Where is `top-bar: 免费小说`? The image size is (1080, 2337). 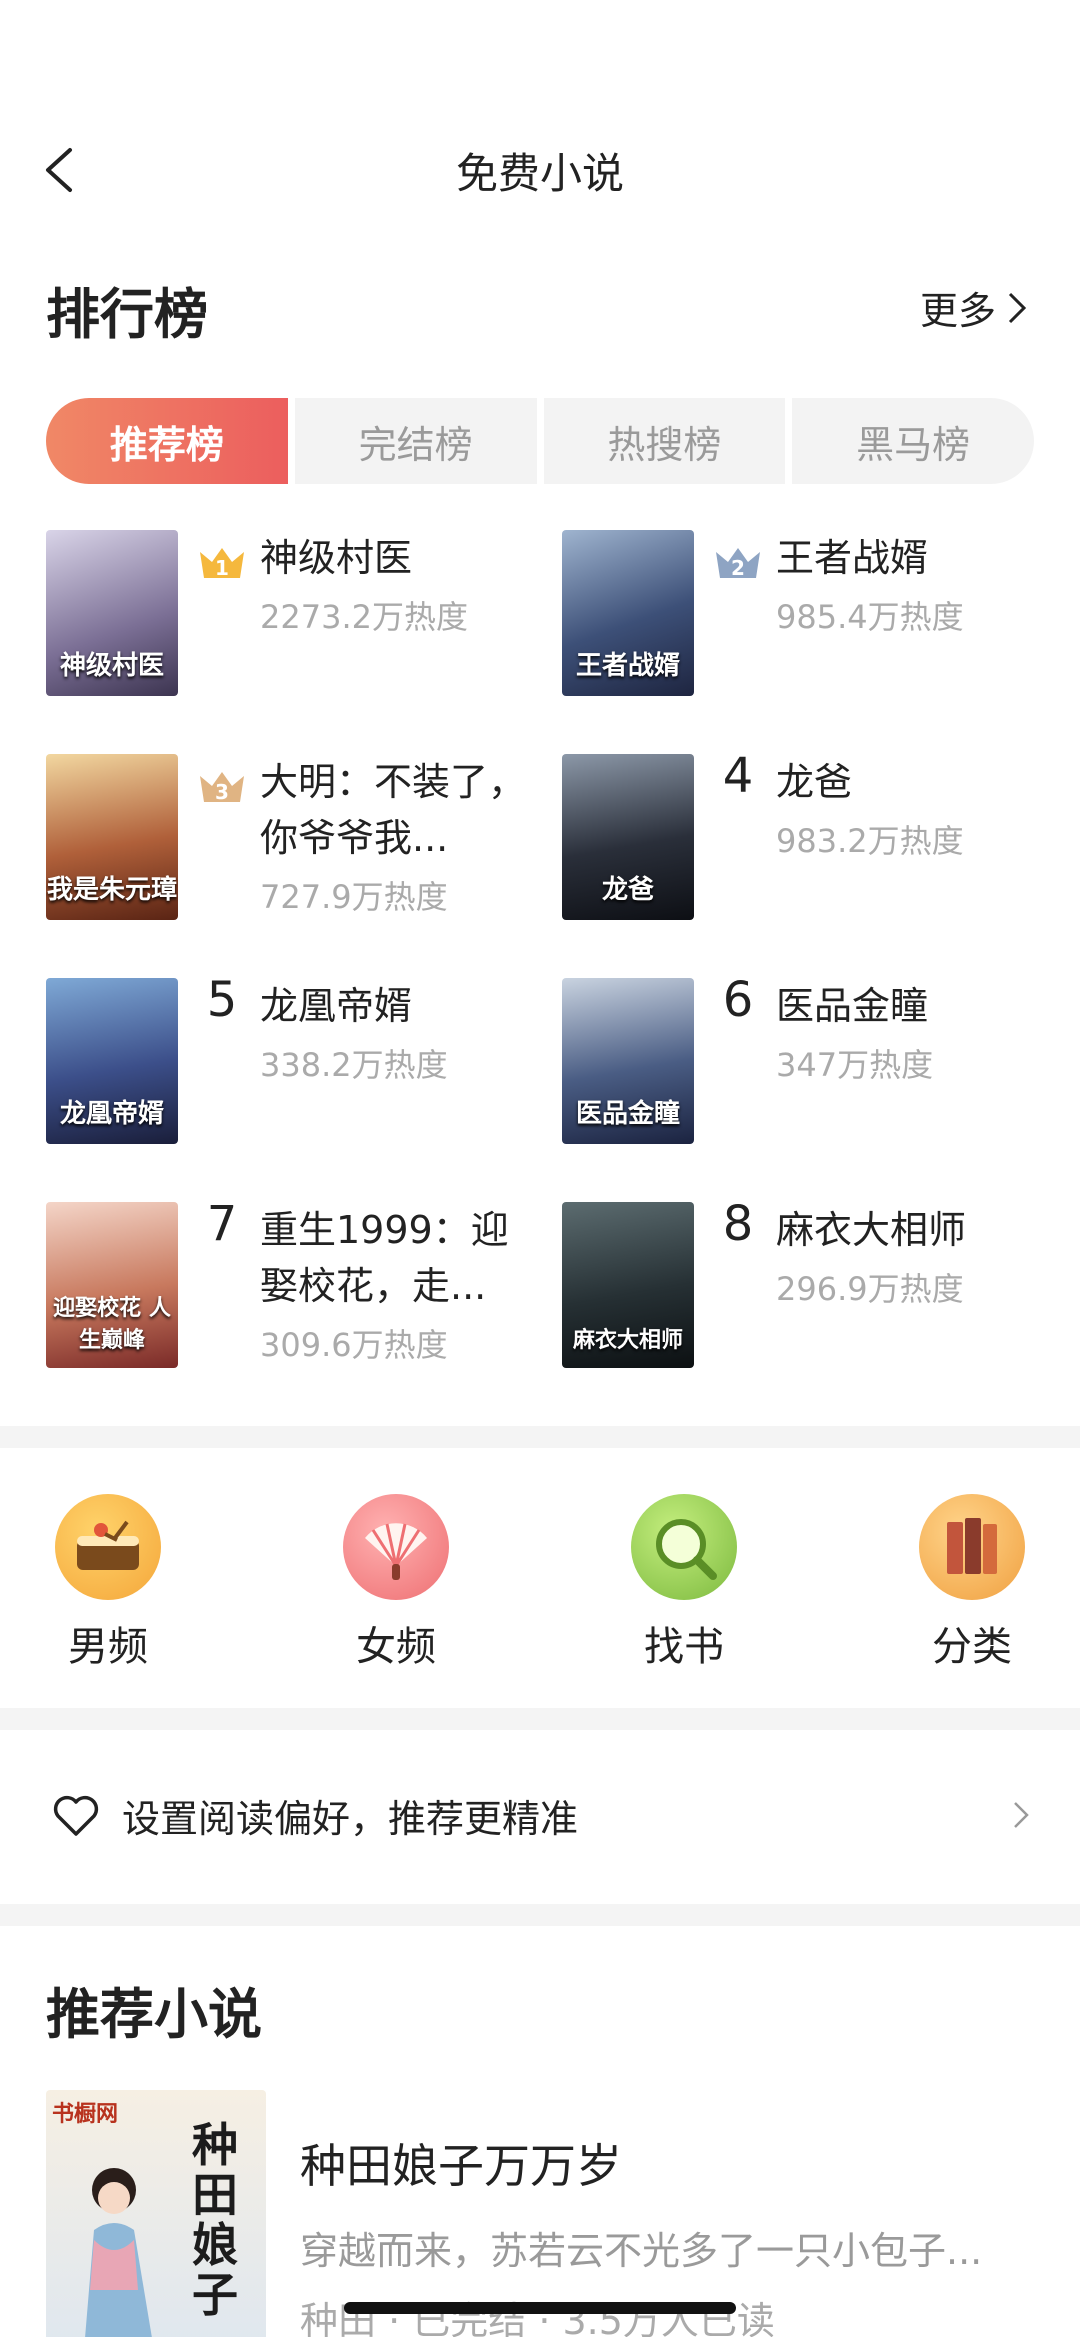 top-bar: 免费小说 is located at coordinates (540, 170).